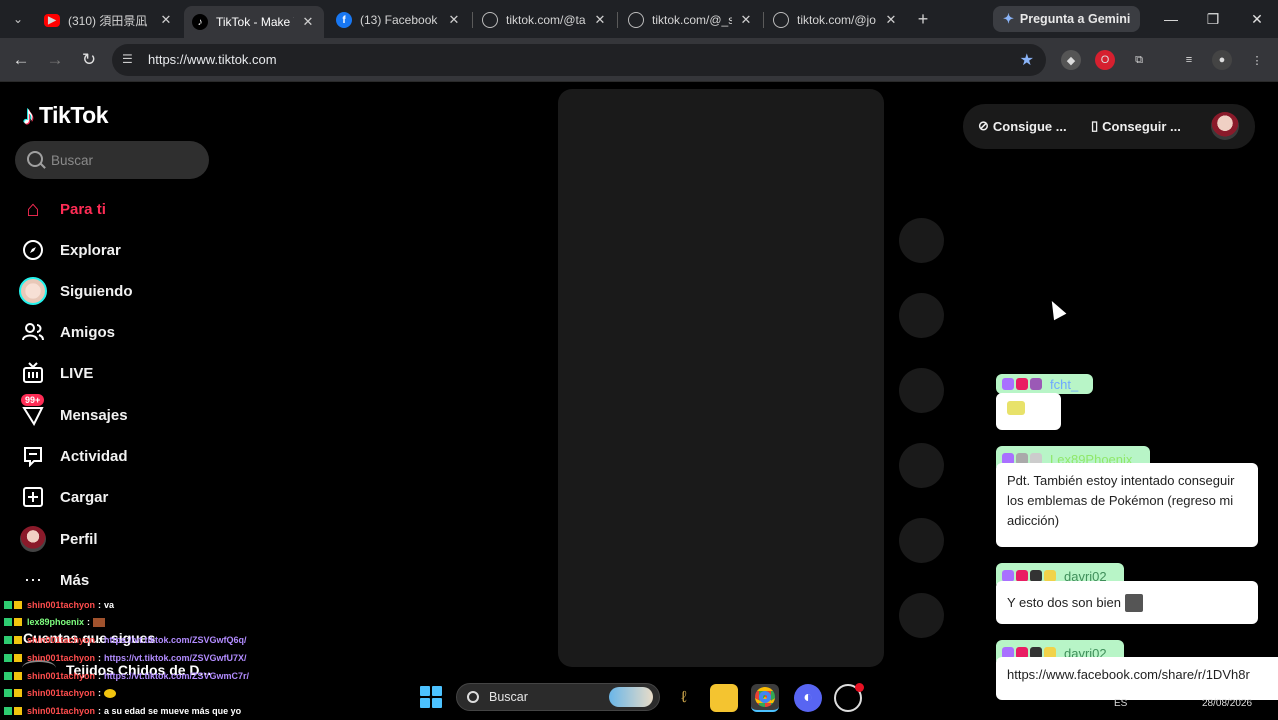 This screenshot has height=720, width=1278. What do you see at coordinates (1027, 60) in the screenshot?
I see `bookmark-star-icon: ★` at bounding box center [1027, 60].